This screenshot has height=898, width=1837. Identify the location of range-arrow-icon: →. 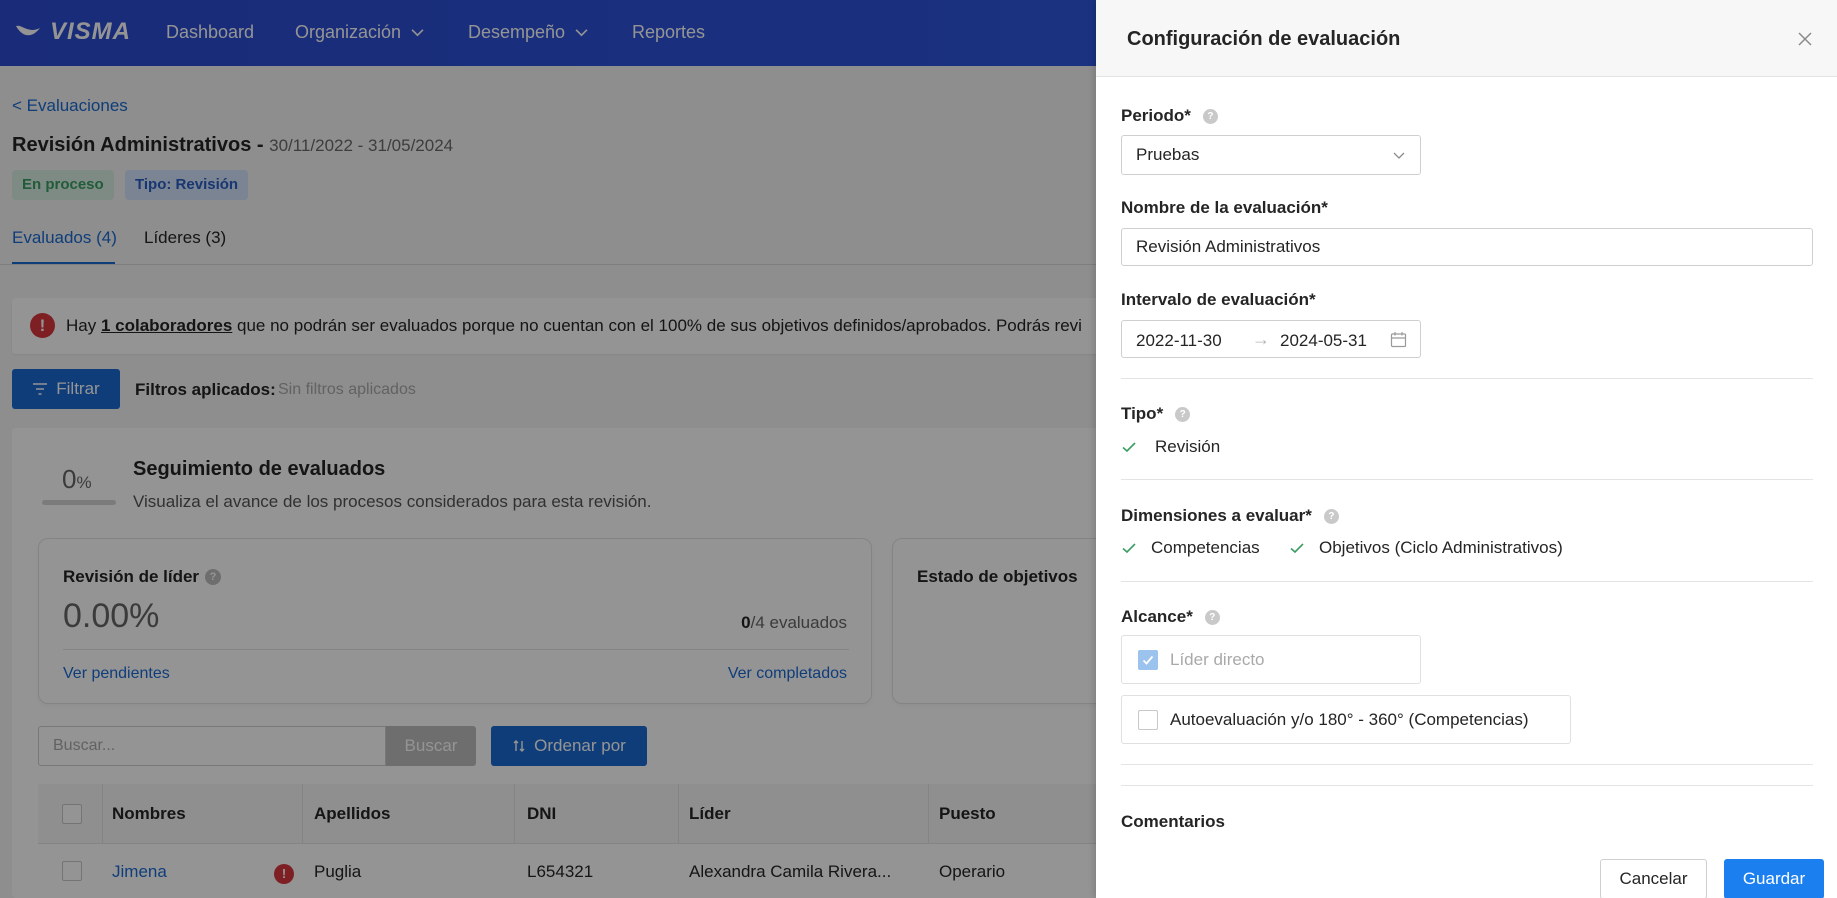
(1261, 339).